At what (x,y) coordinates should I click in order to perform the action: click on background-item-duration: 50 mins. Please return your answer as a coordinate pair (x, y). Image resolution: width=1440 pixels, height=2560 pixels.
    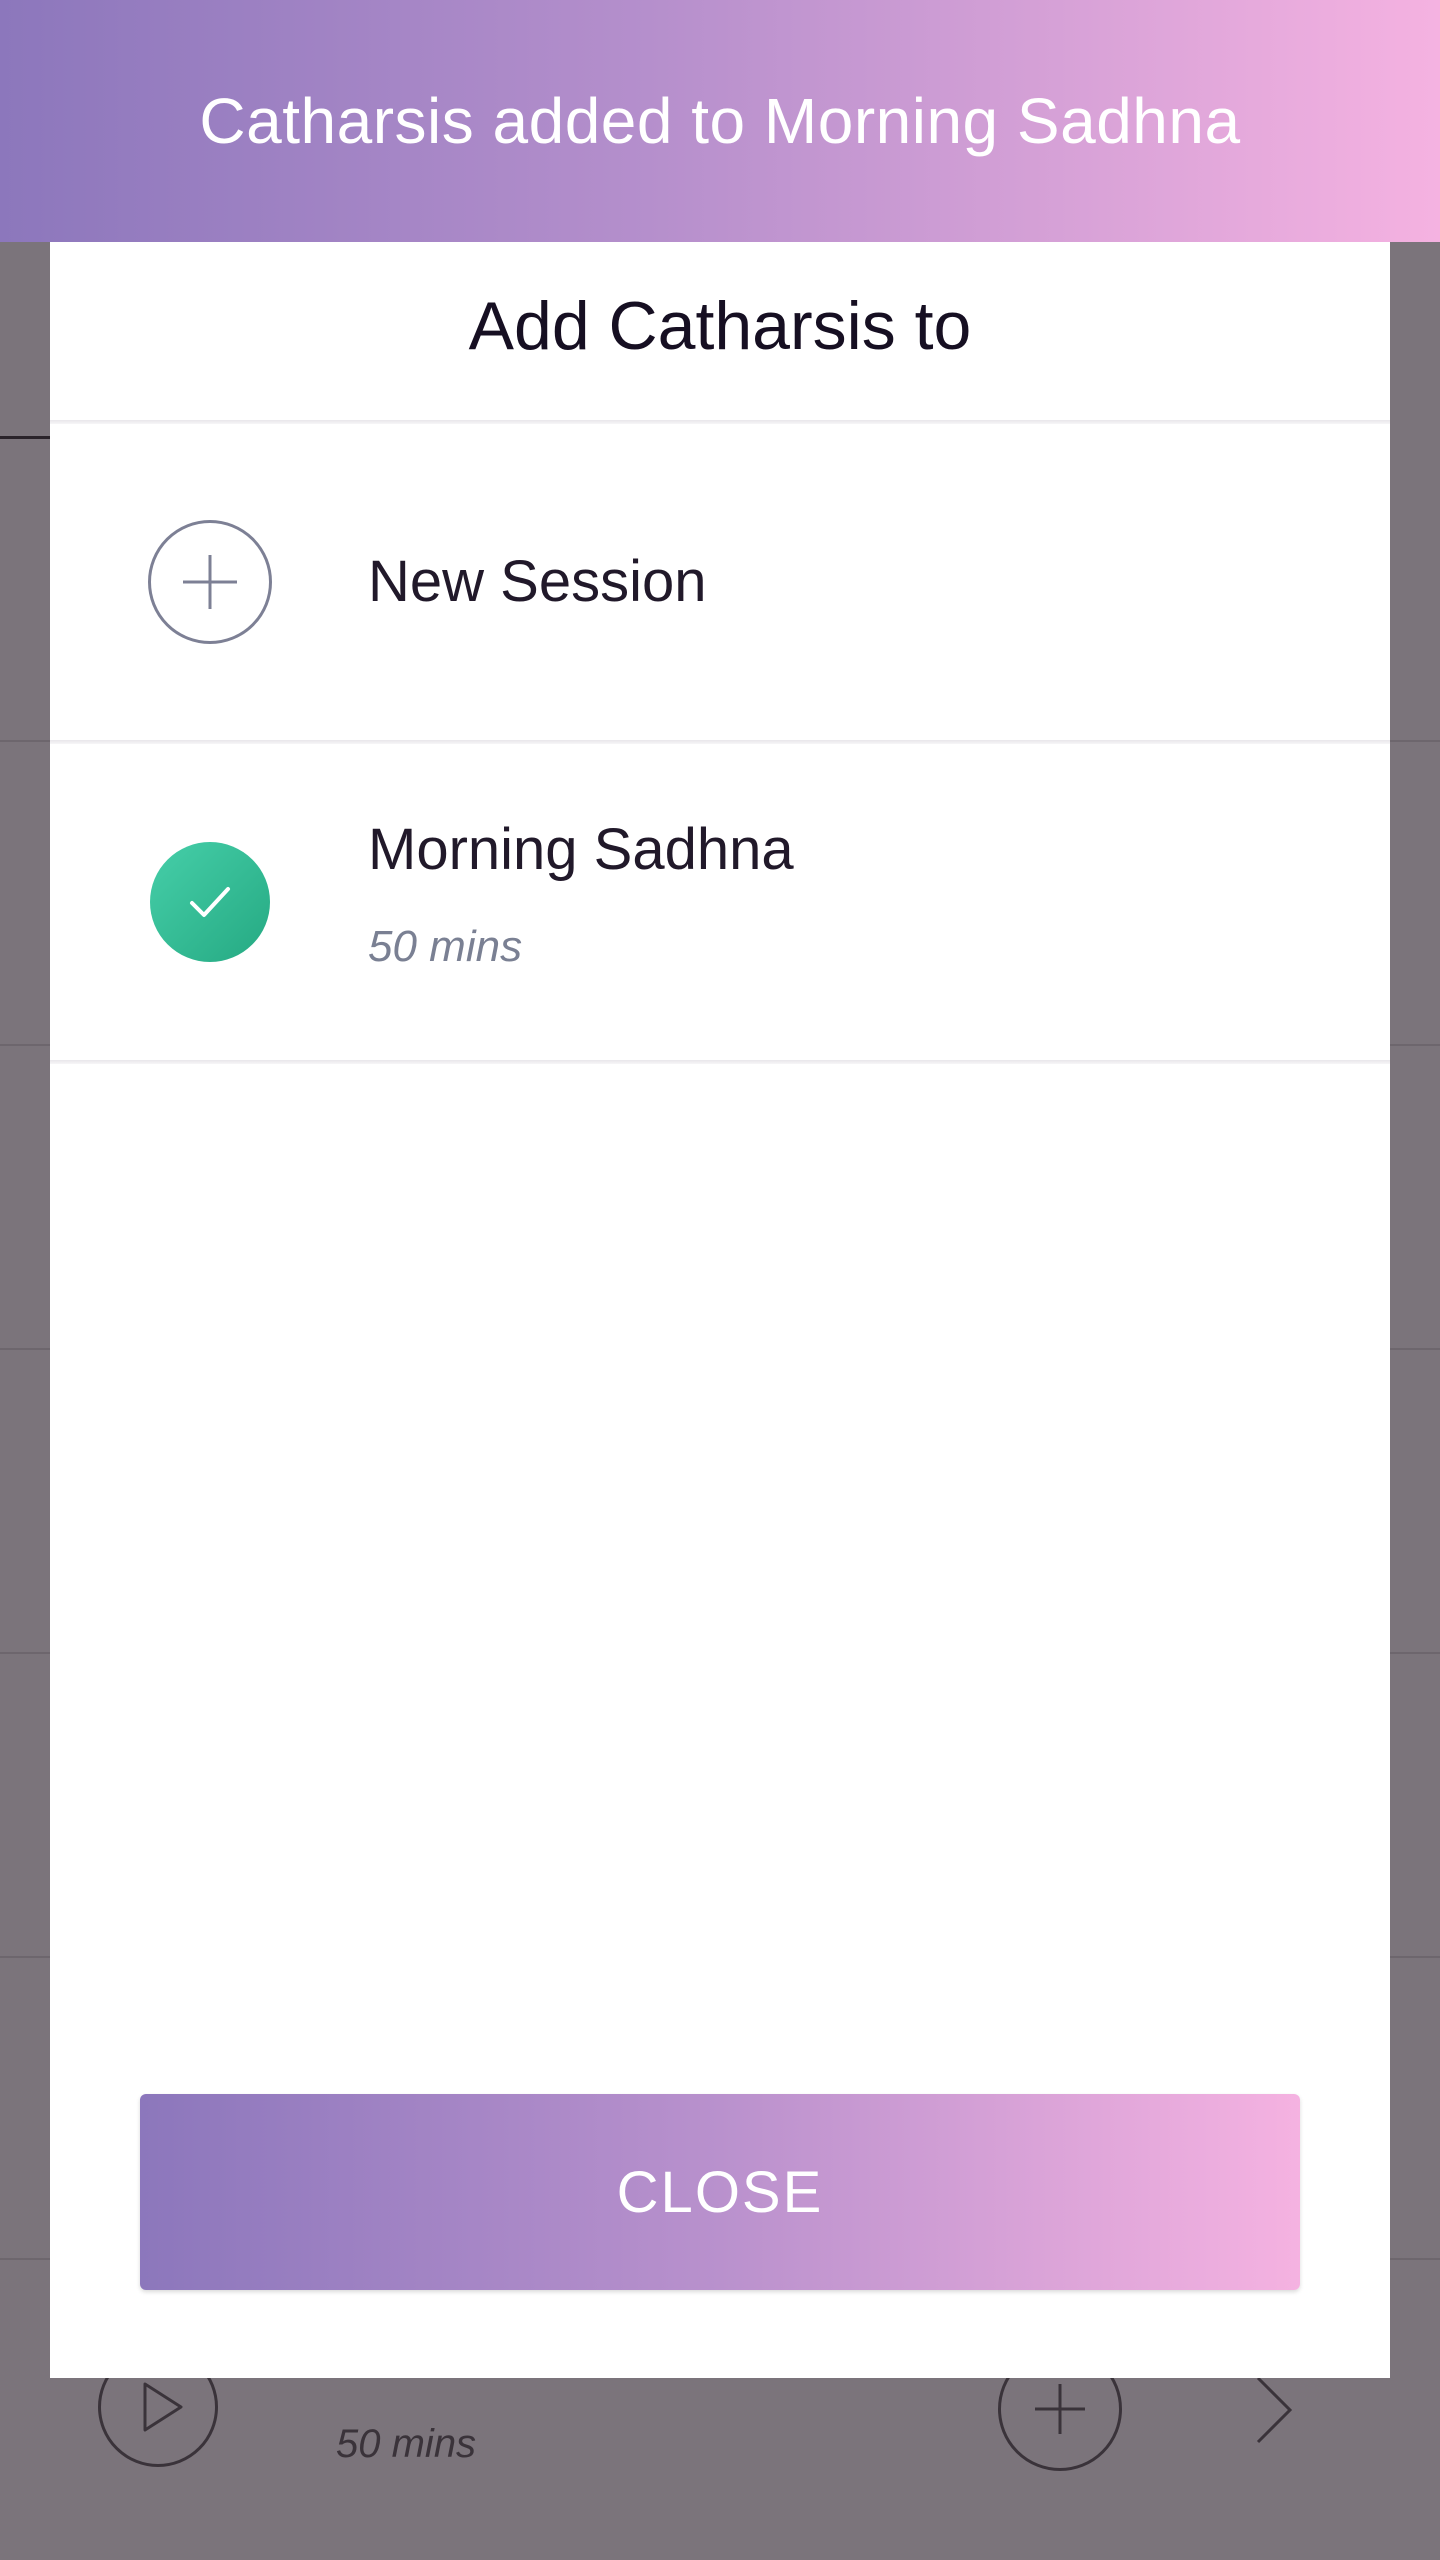
    Looking at the image, I should click on (406, 2444).